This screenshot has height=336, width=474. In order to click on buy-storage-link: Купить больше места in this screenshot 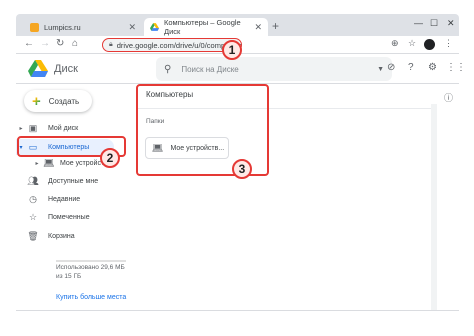, I will do `click(91, 297)`.